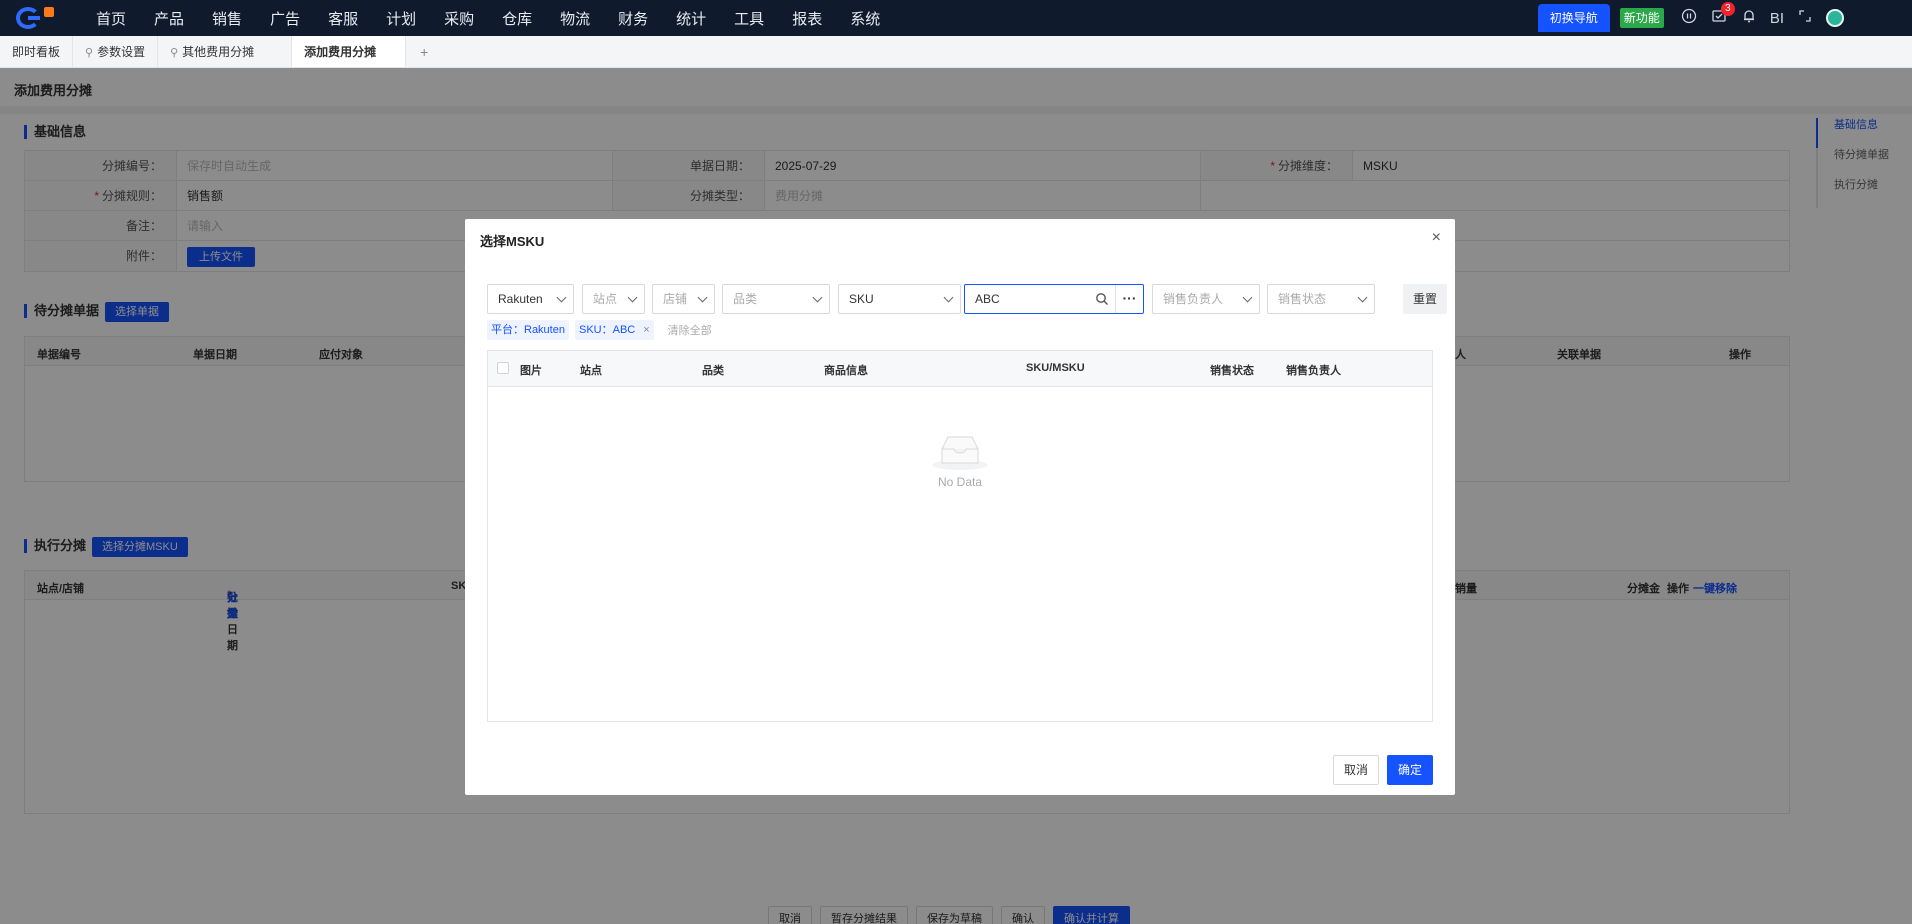 The image size is (1912, 924). I want to click on modal-title: 选择MSKU, so click(512, 241).